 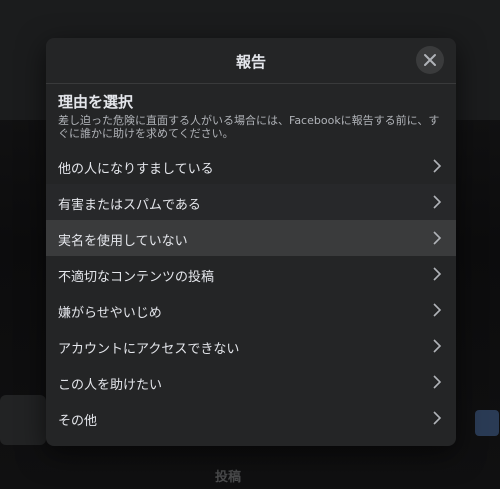 I want to click on close-icon, so click(x=430, y=60).